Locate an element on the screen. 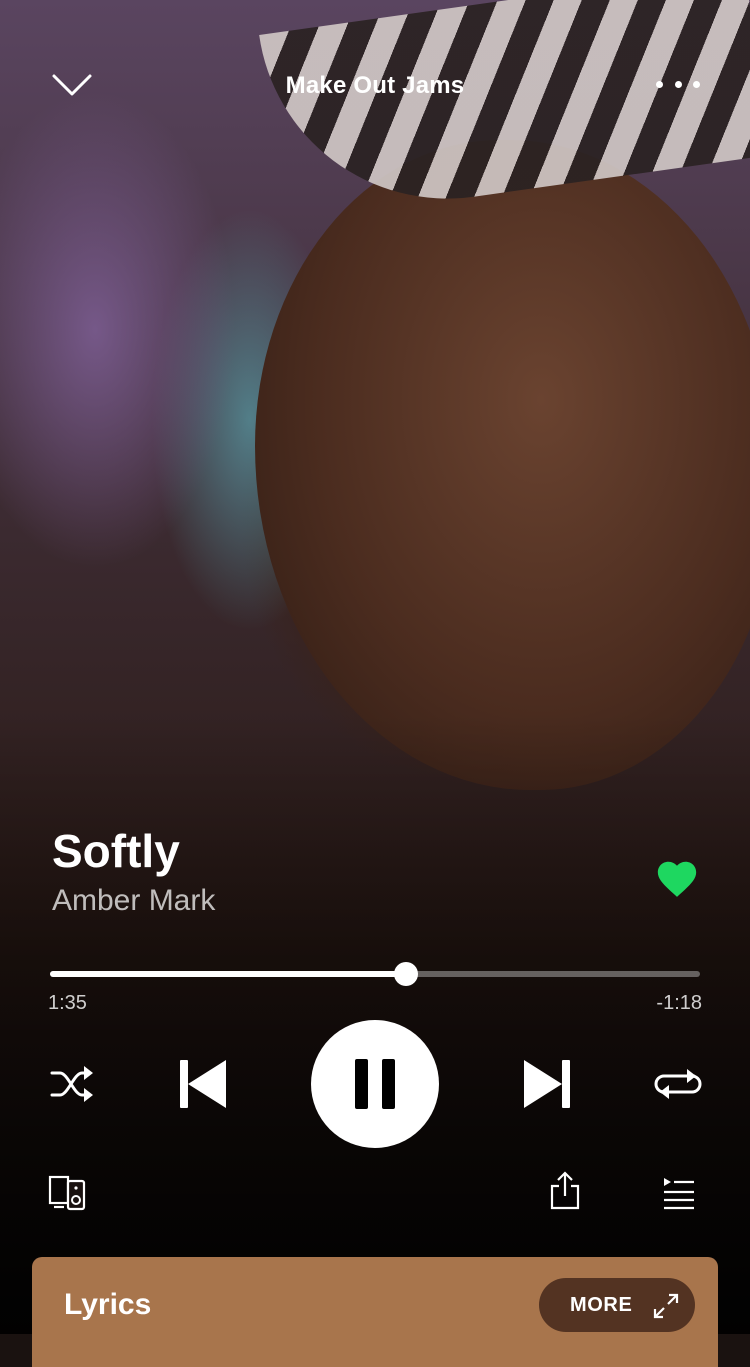 The height and width of the screenshot is (1367, 750). share-button is located at coordinates (565, 1190).